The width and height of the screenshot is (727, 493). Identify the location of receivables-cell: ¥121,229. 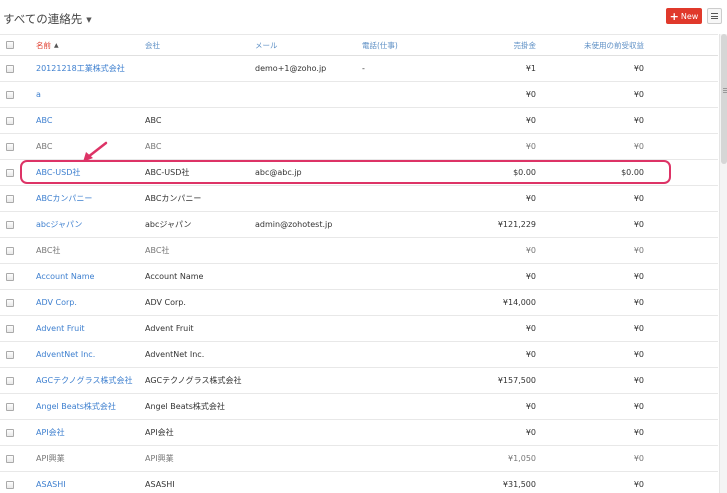
(483, 224).